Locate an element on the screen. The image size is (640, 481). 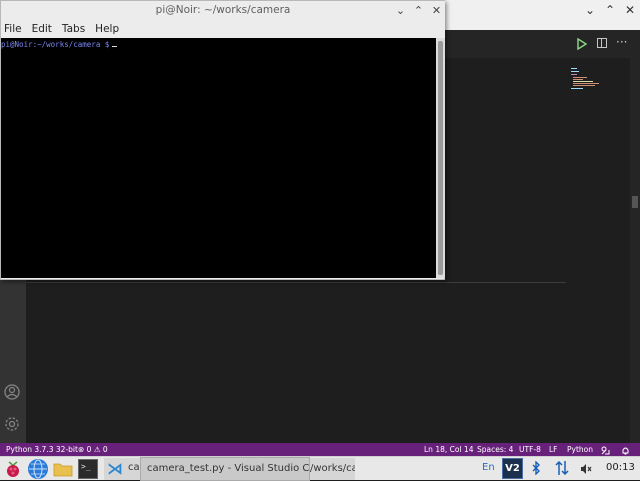
menu-tabs: Tabs is located at coordinates (73, 29).